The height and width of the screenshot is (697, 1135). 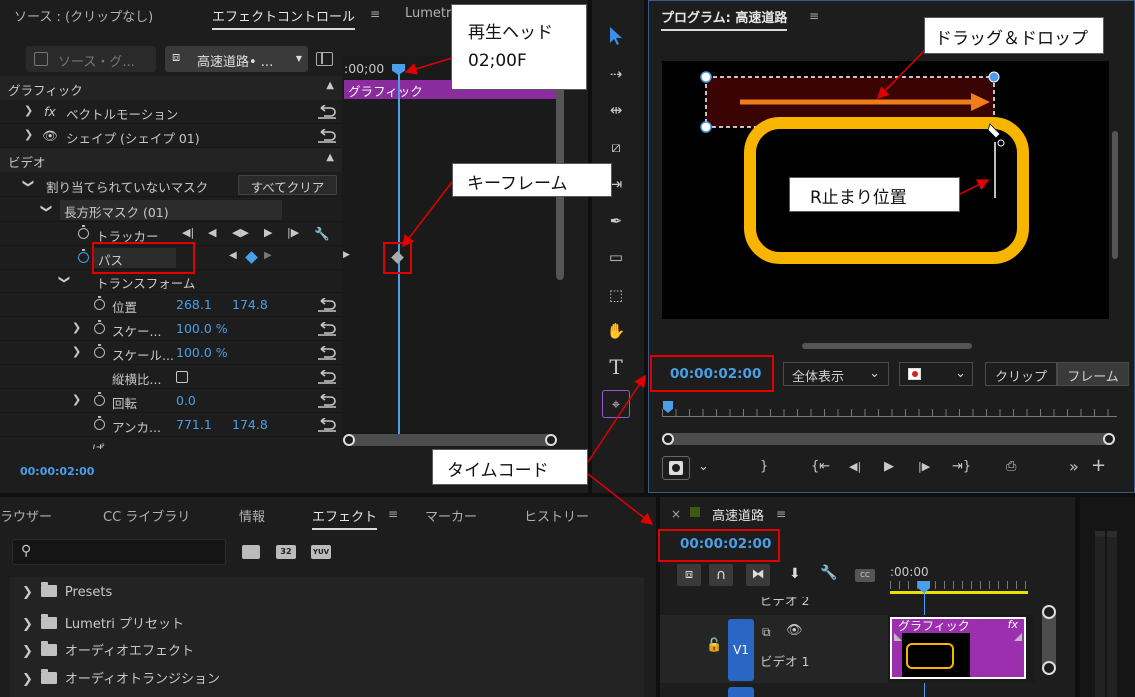 What do you see at coordinates (510, 33) in the screenshot?
I see `playhead-callout-title: 再生ヘッド` at bounding box center [510, 33].